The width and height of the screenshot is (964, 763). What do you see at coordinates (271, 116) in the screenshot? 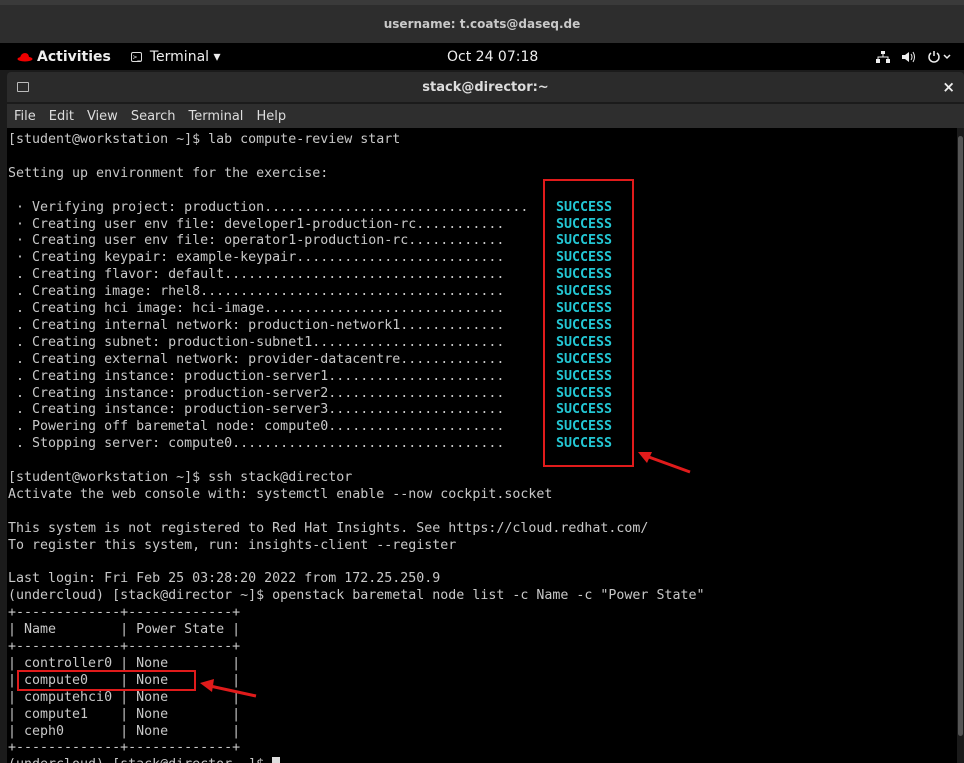
I see `menu-help: Help` at bounding box center [271, 116].